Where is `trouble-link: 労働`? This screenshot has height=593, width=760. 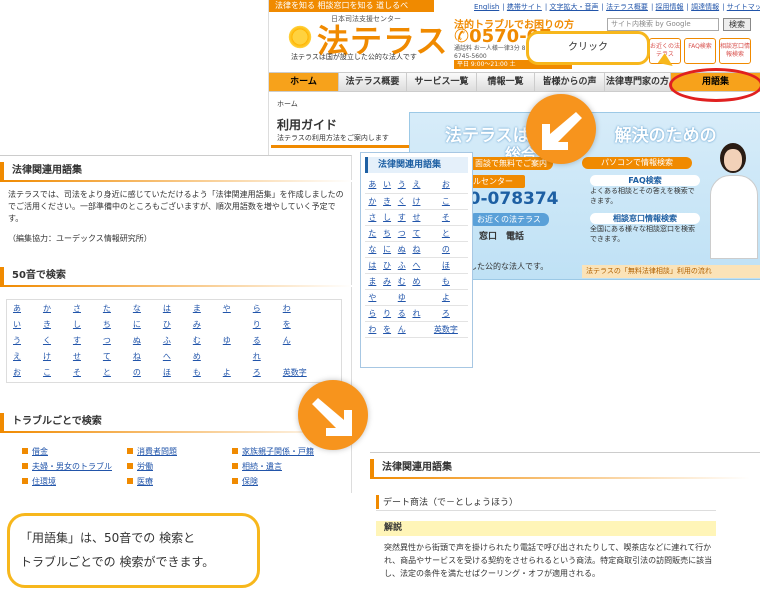 trouble-link: 労働 is located at coordinates (179, 468).